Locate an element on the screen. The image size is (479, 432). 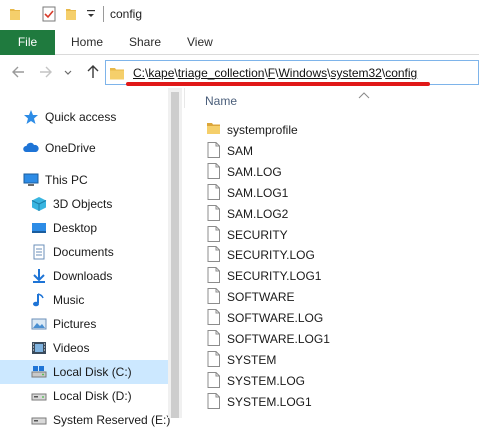
sidebar-item-documents: Documents is located at coordinates (84, 252).